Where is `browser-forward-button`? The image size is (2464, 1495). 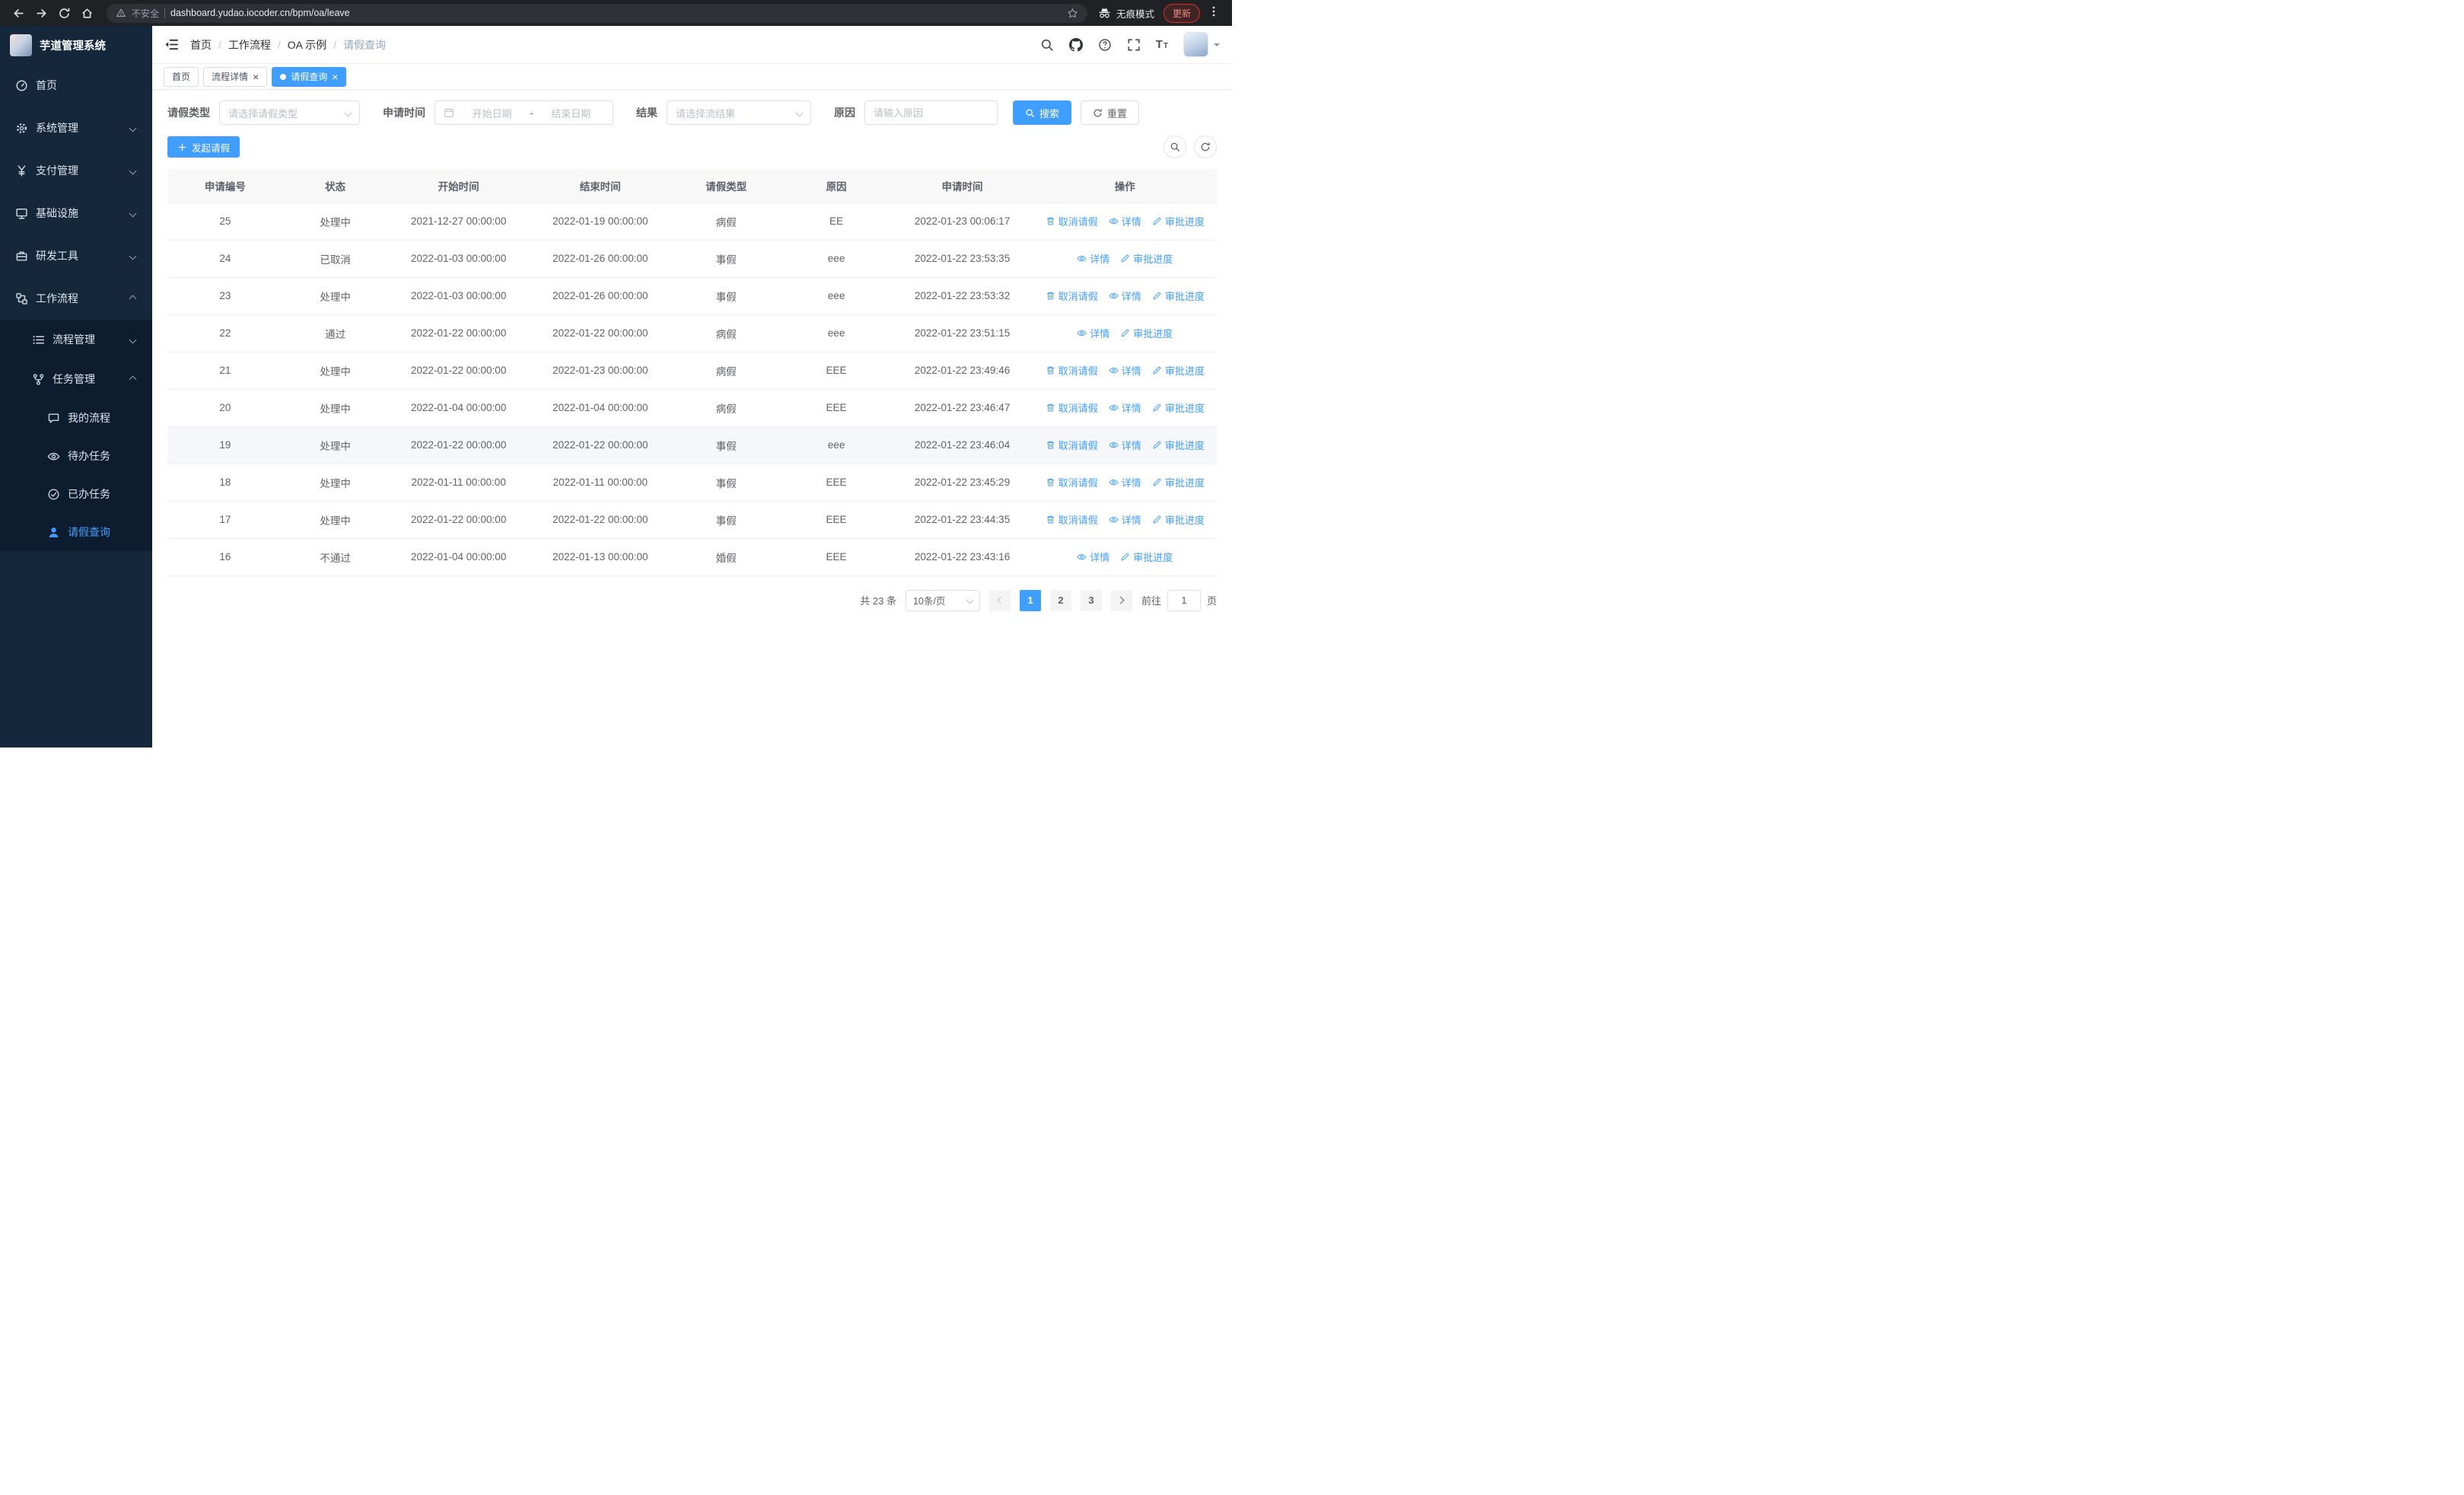 browser-forward-button is located at coordinates (41, 13).